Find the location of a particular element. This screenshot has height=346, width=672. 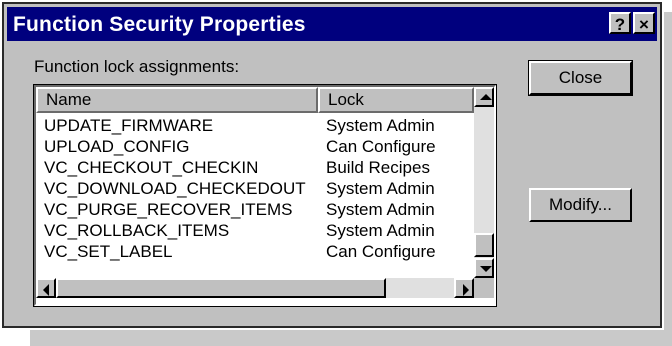

list-row: VC_SET_LABEL Can Configure is located at coordinates (255, 251).